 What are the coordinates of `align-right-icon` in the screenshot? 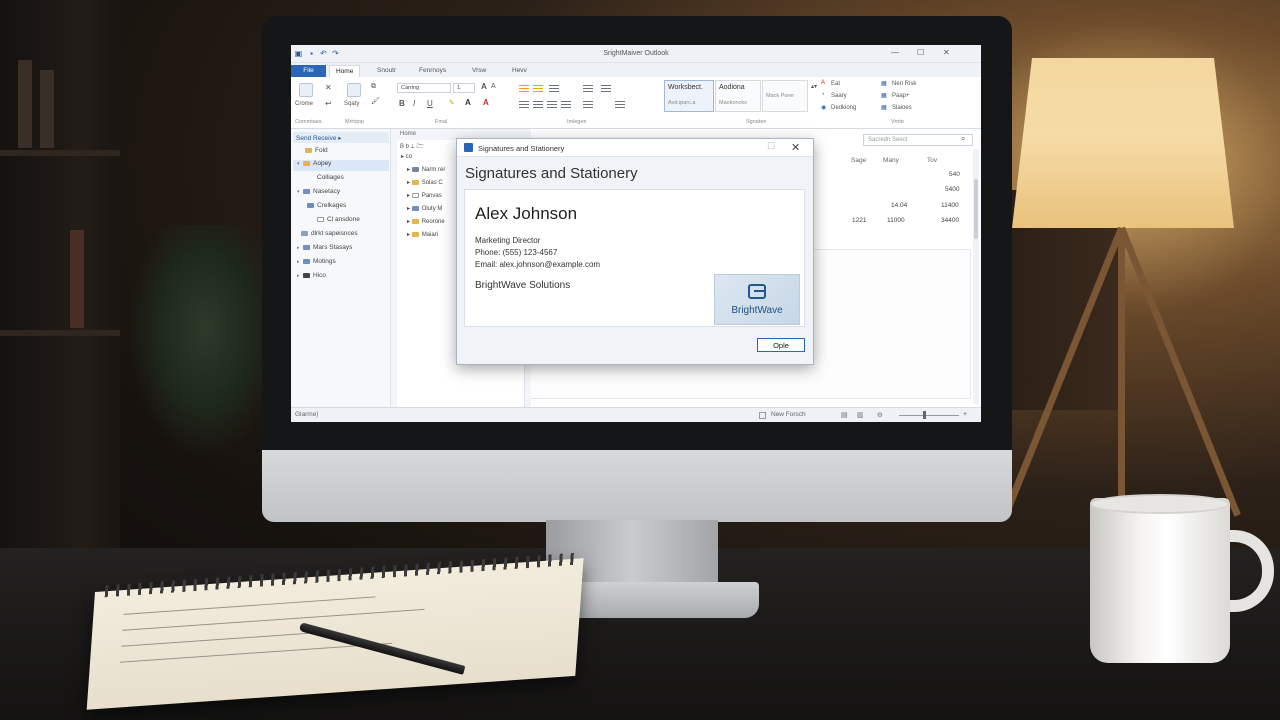 It's located at (552, 105).